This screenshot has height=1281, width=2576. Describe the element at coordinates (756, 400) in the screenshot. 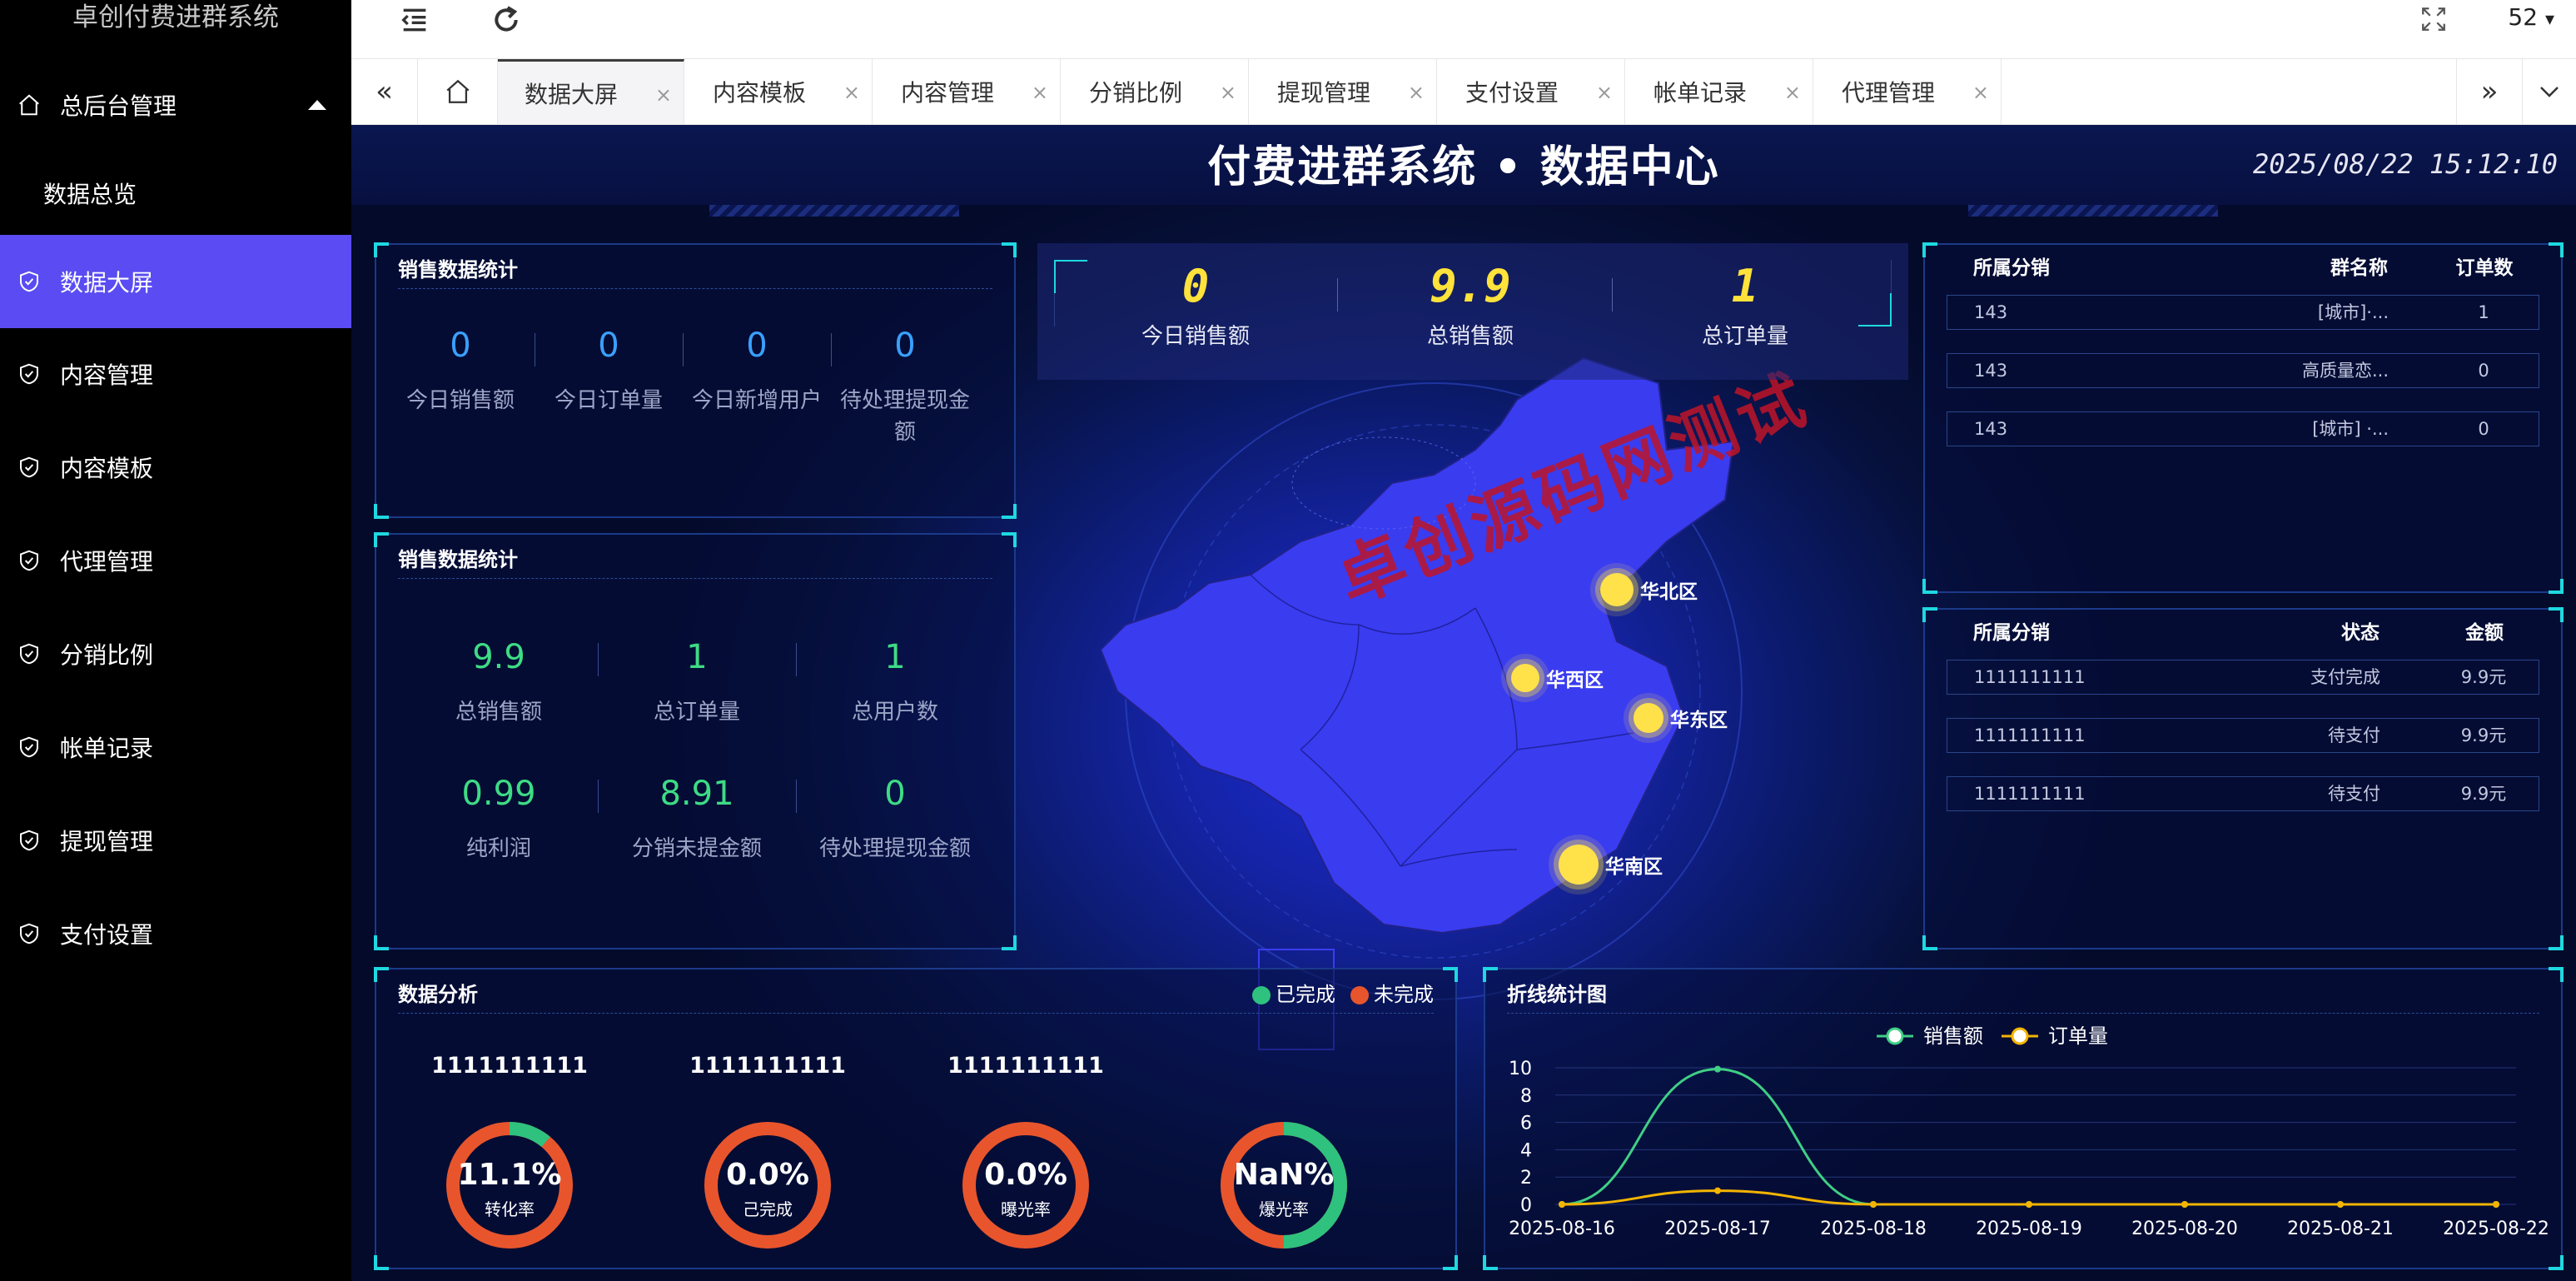

I see `stat-label: 今日新增用户` at that location.